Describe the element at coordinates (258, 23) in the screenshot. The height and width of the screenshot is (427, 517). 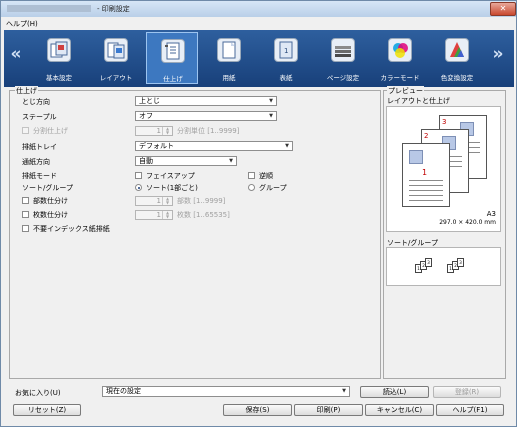
I see `menu-bar: ヘルプ(H)` at that location.